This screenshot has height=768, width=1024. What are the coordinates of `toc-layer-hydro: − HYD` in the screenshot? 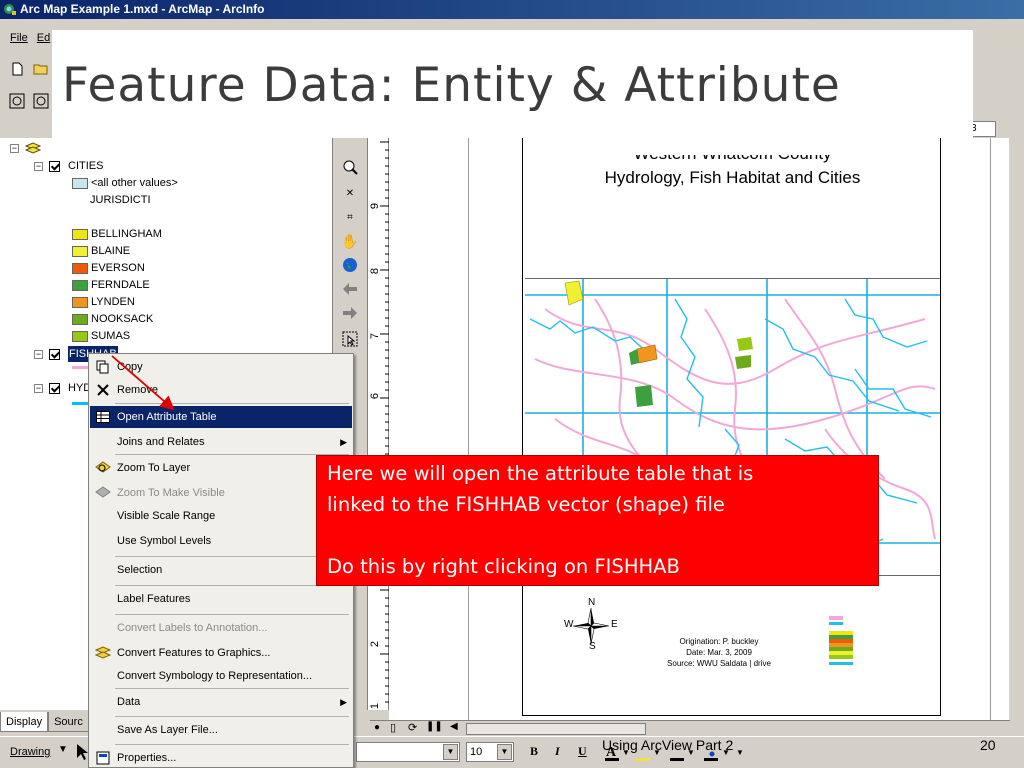 It's located at (62, 388).